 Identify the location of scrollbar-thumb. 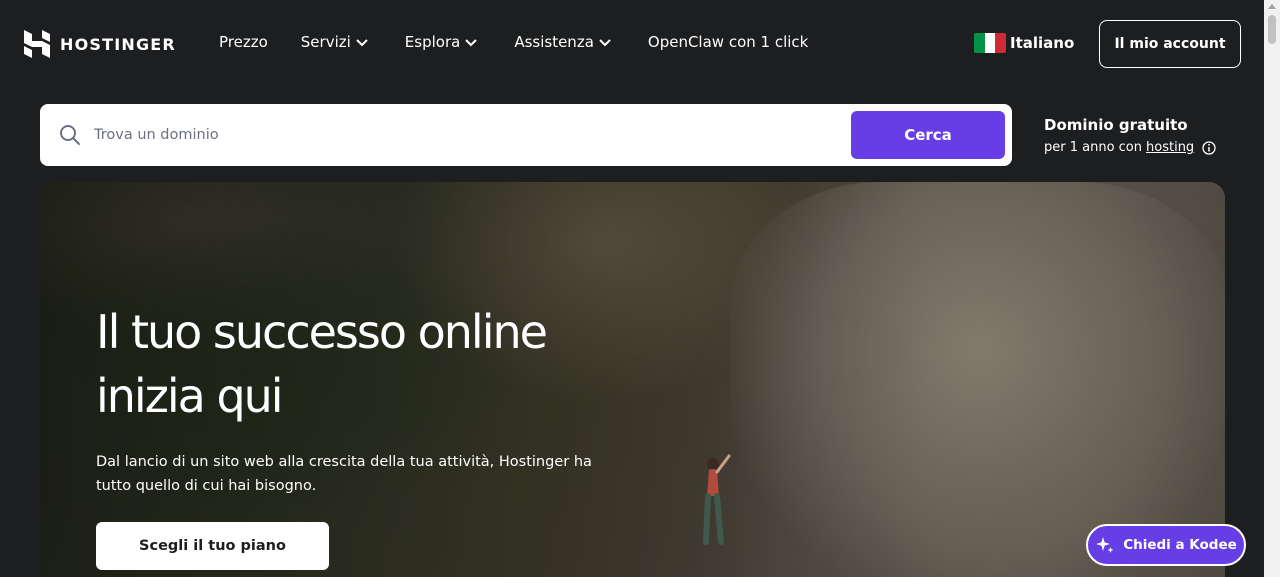
(1272, 29).